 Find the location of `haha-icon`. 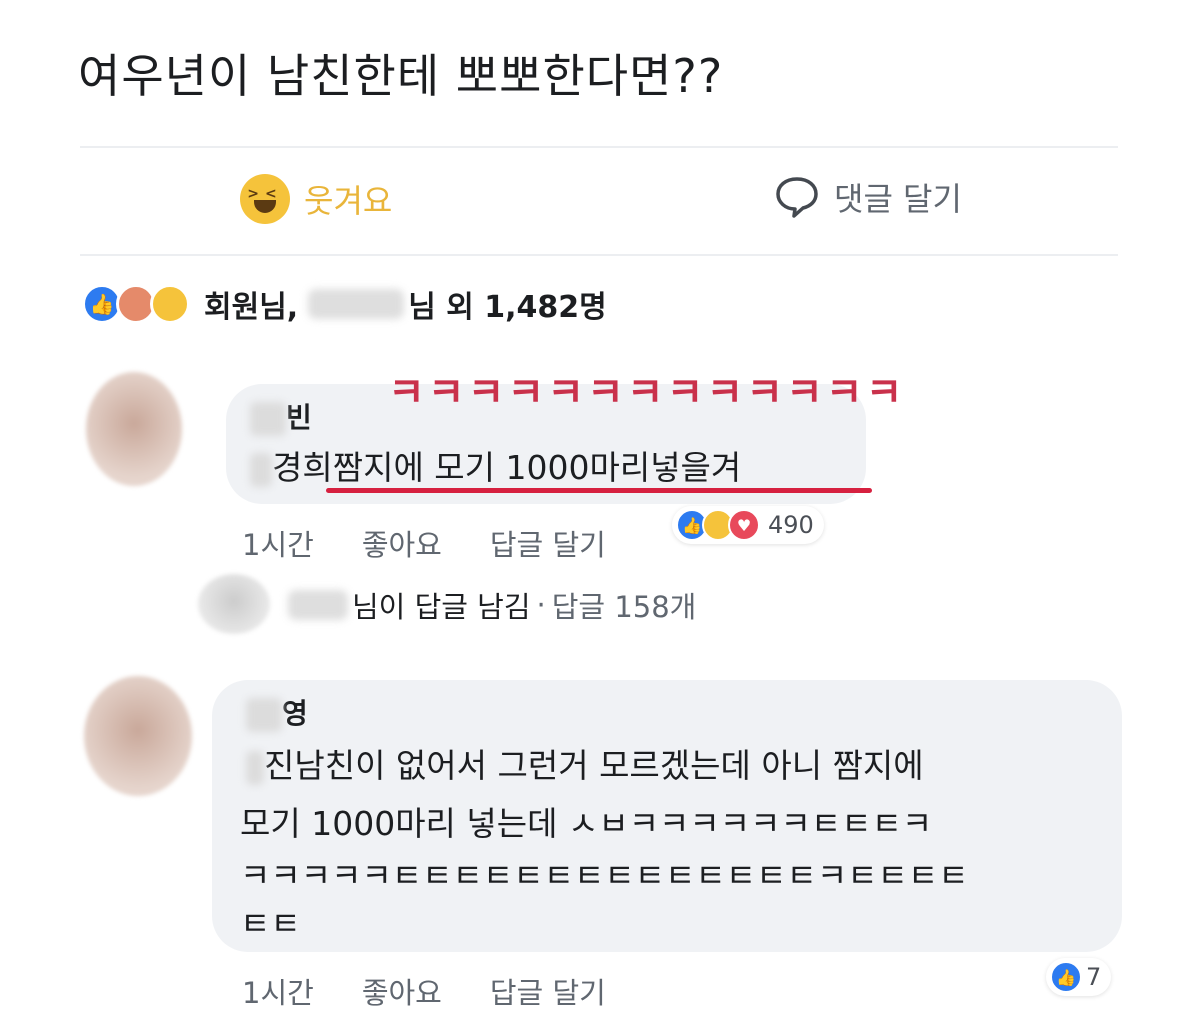

haha-icon is located at coordinates (170, 304).